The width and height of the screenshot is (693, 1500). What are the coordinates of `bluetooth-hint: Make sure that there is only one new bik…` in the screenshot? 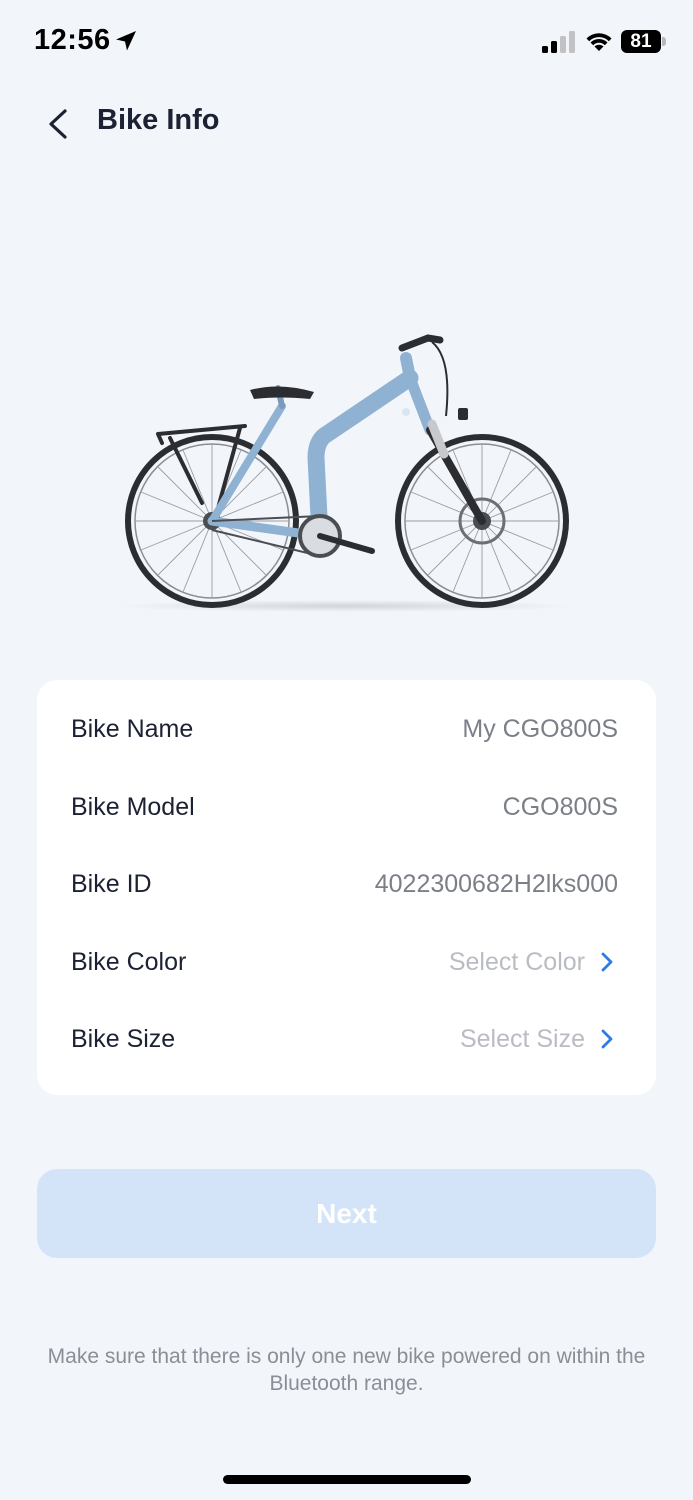 It's located at (346, 1370).